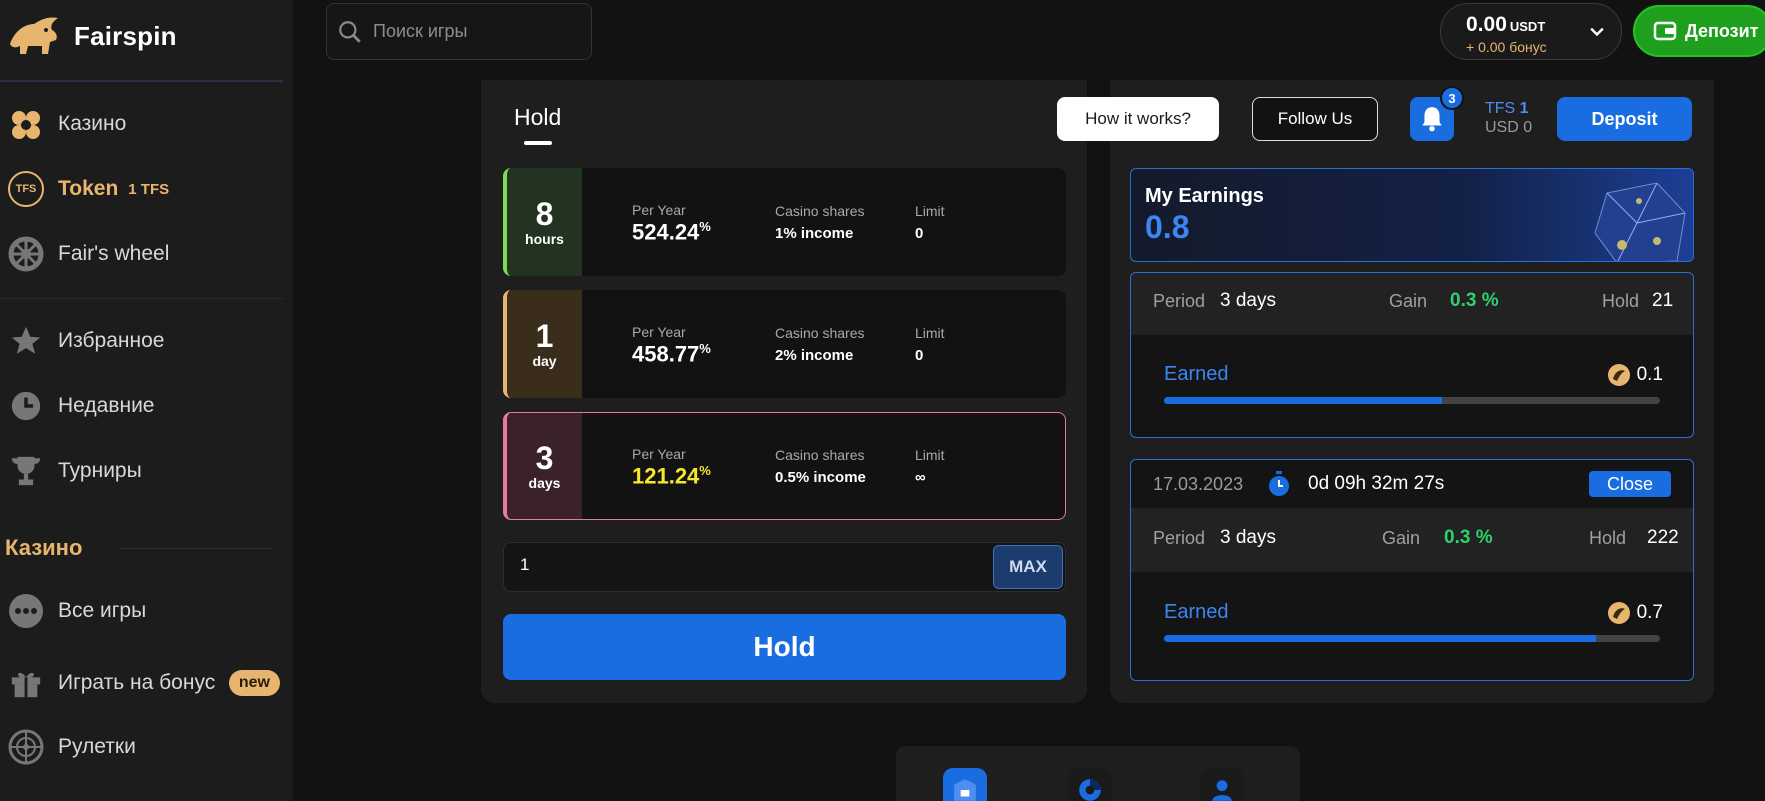 This screenshot has width=1765, height=801. I want to click on brand-name: Fairspin, so click(125, 35).